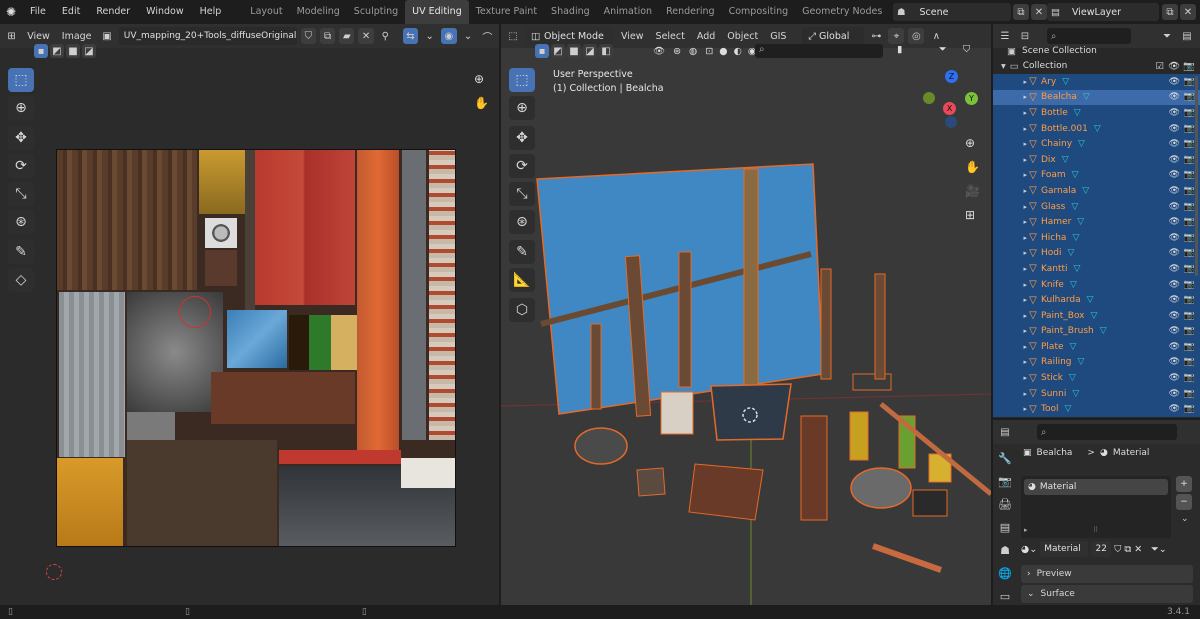  I want to click on preview-panel: › Preview, so click(1107, 574).